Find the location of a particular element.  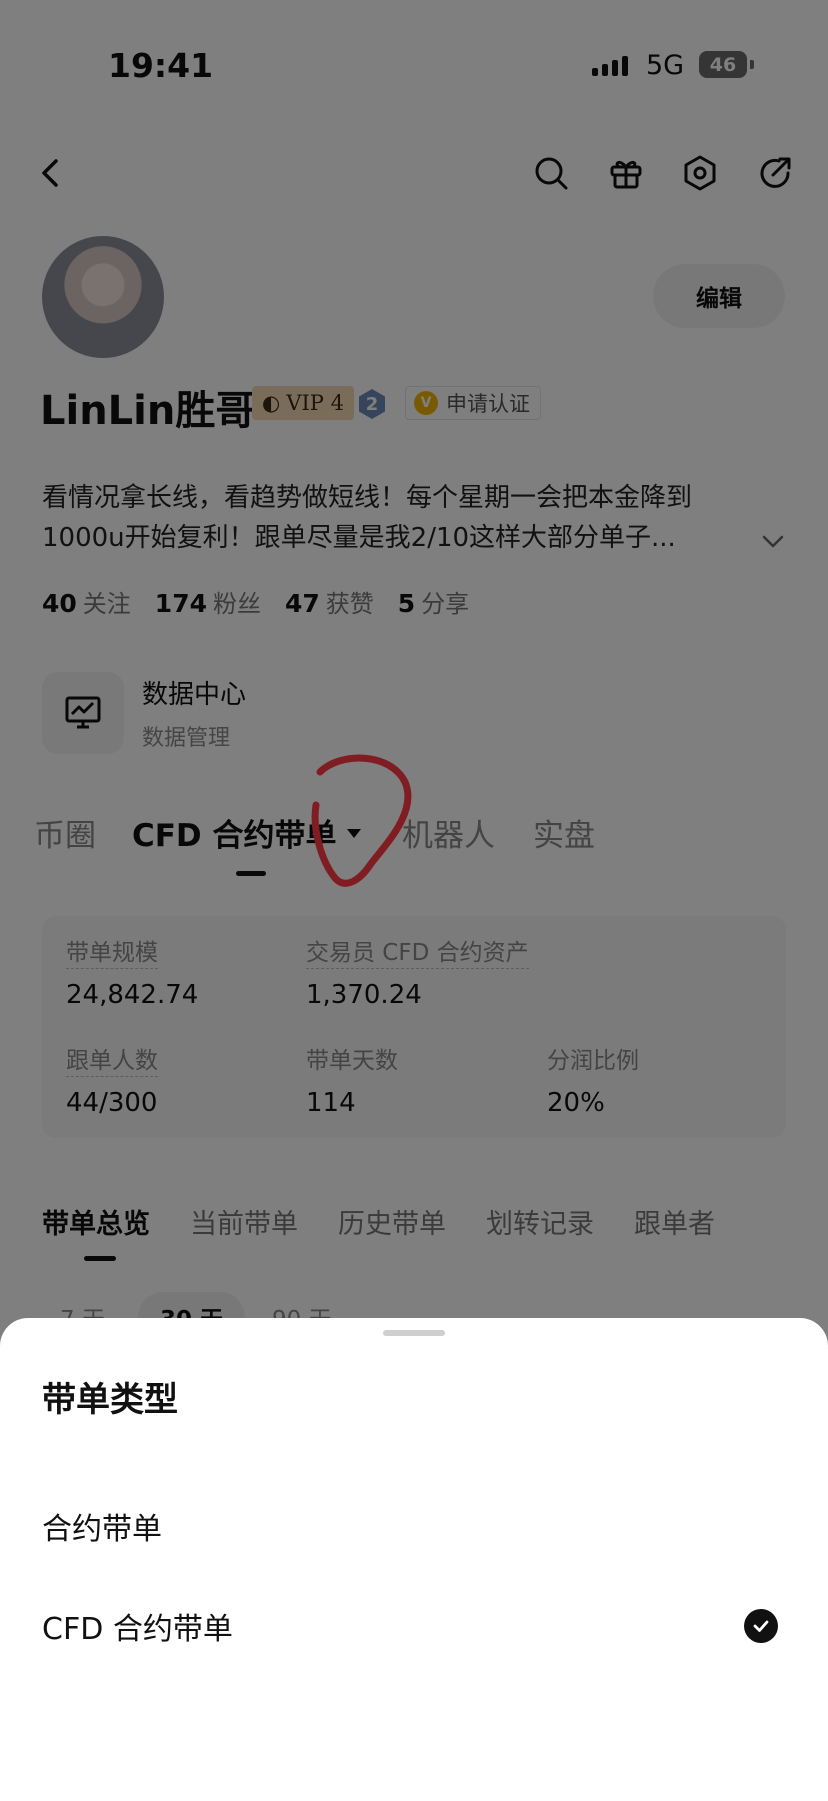

sheet-title: 带单类型 is located at coordinates (110, 1400).